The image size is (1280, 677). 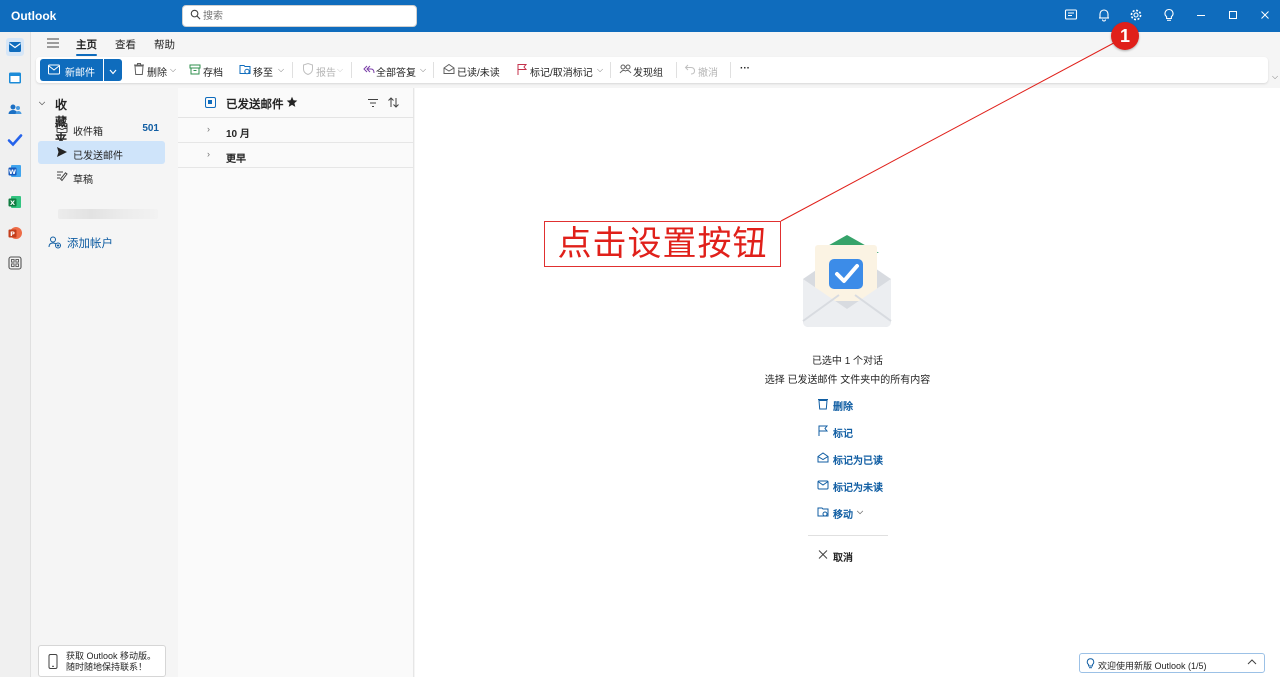 I want to click on annotation-step-number: 1, so click(x=1125, y=36).